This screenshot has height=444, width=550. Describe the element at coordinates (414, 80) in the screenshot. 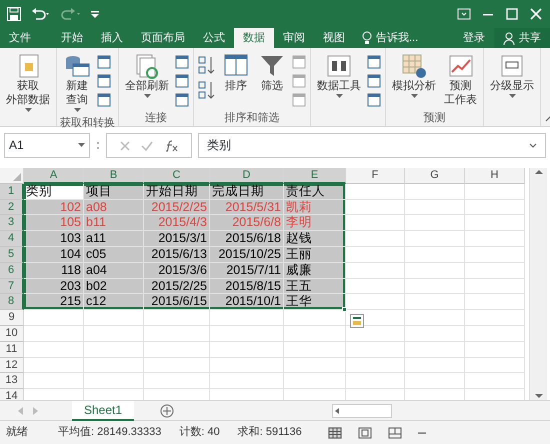

I see `ribbon-button: 模拟分析` at that location.